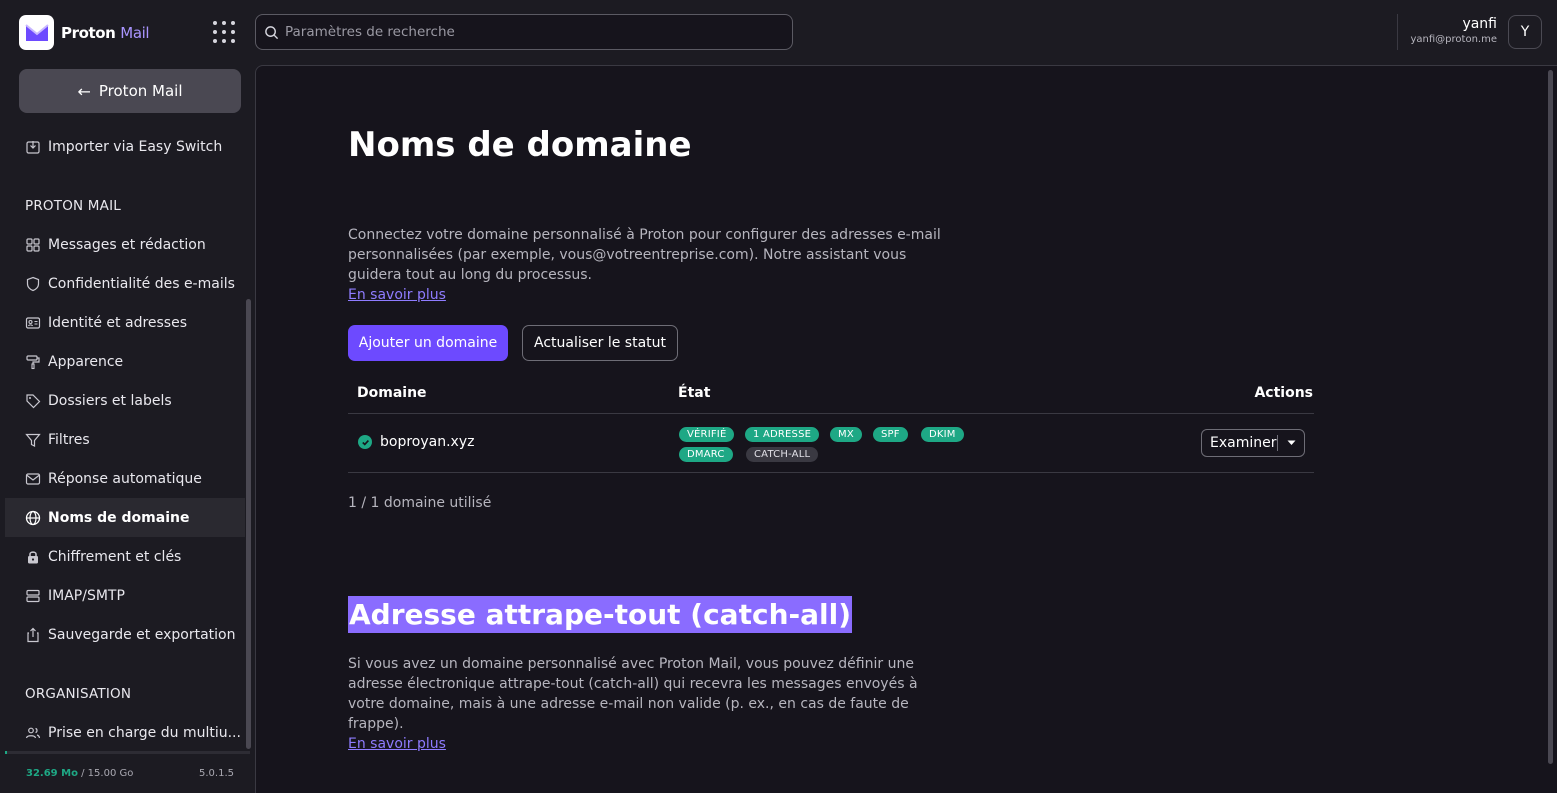 The height and width of the screenshot is (793, 1557). I want to click on sidebar-item-label: Filtres, so click(69, 439).